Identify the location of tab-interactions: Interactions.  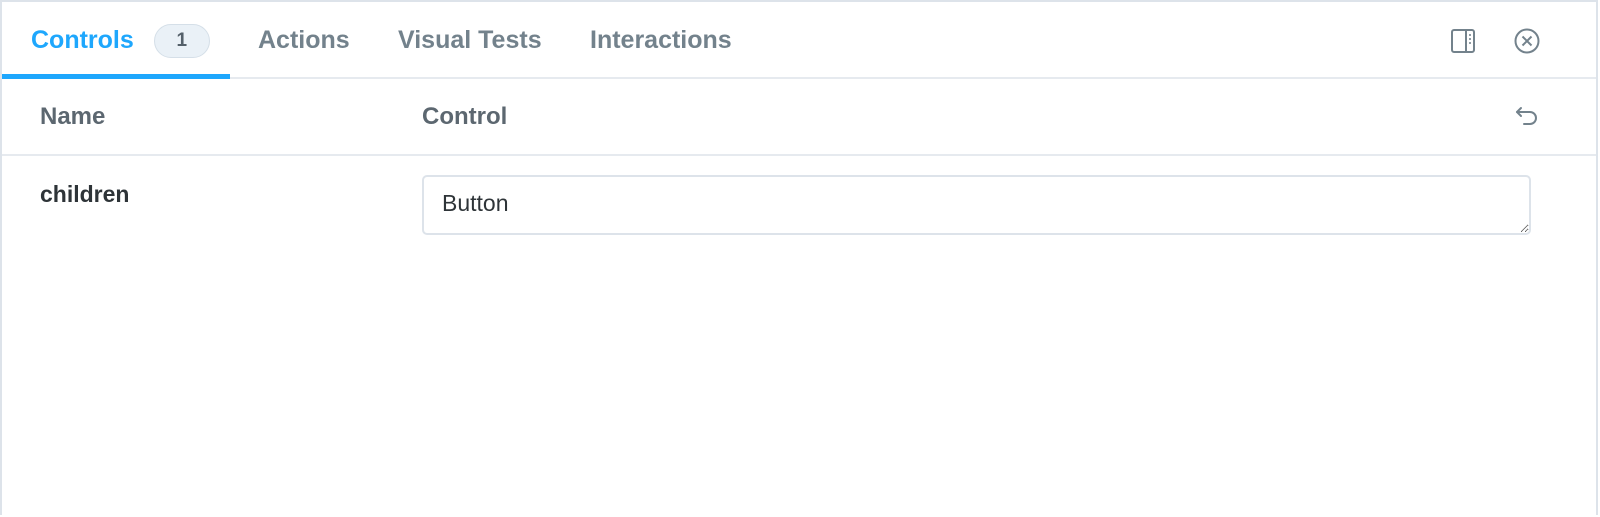
(661, 40).